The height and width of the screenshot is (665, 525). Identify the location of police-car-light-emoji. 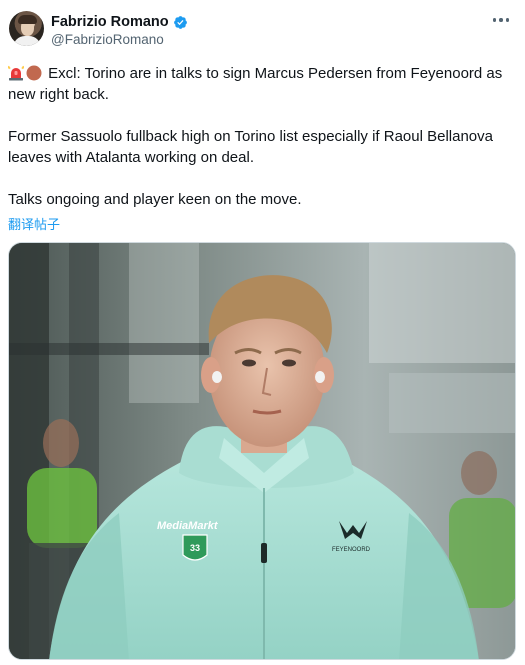
(16, 73).